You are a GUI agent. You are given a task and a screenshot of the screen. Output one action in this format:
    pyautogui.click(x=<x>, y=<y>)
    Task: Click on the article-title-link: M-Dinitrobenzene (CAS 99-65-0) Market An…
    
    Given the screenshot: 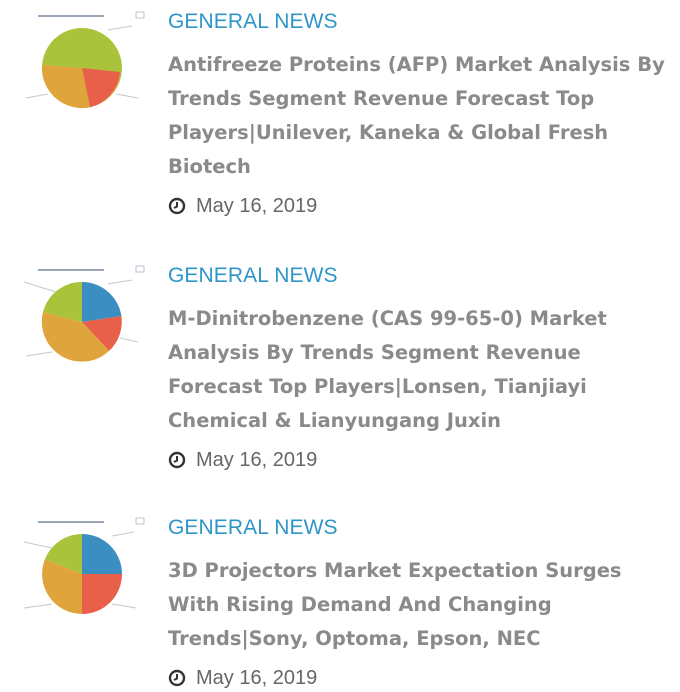 What is the action you would take?
    pyautogui.click(x=420, y=370)
    